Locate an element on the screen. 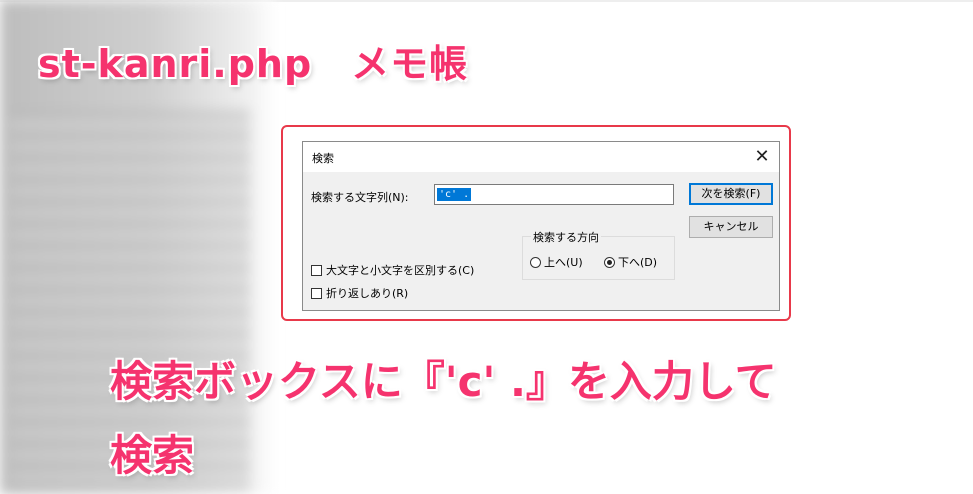 This screenshot has width=973, height=494. direction-down-radio: 下へ(D) is located at coordinates (630, 262).